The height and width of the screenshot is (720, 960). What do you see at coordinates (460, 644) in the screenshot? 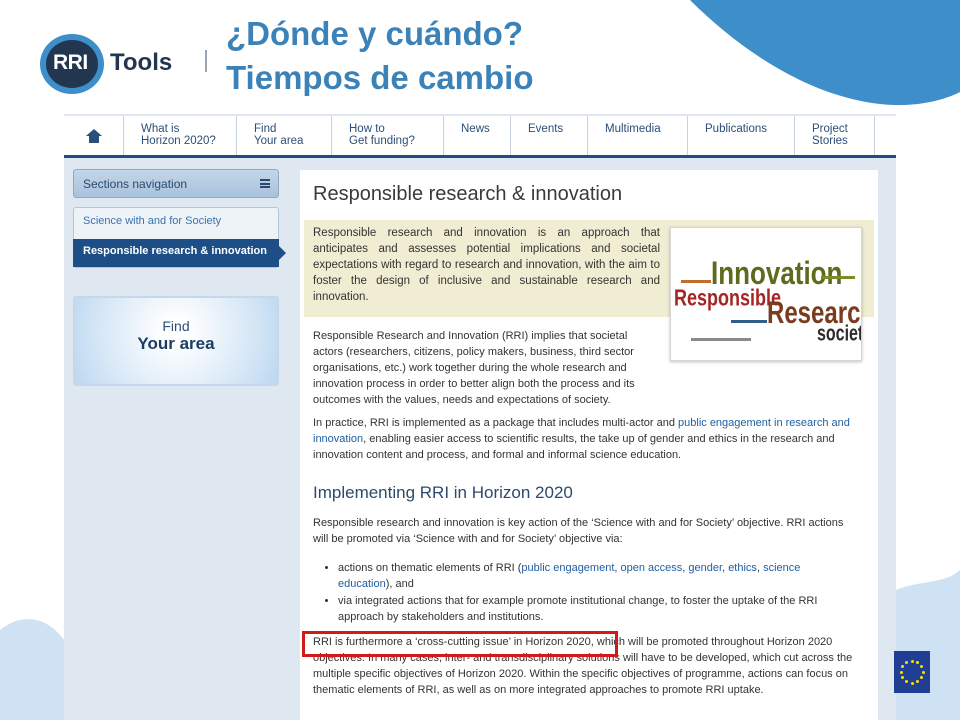
I see `red-highlight-box` at bounding box center [460, 644].